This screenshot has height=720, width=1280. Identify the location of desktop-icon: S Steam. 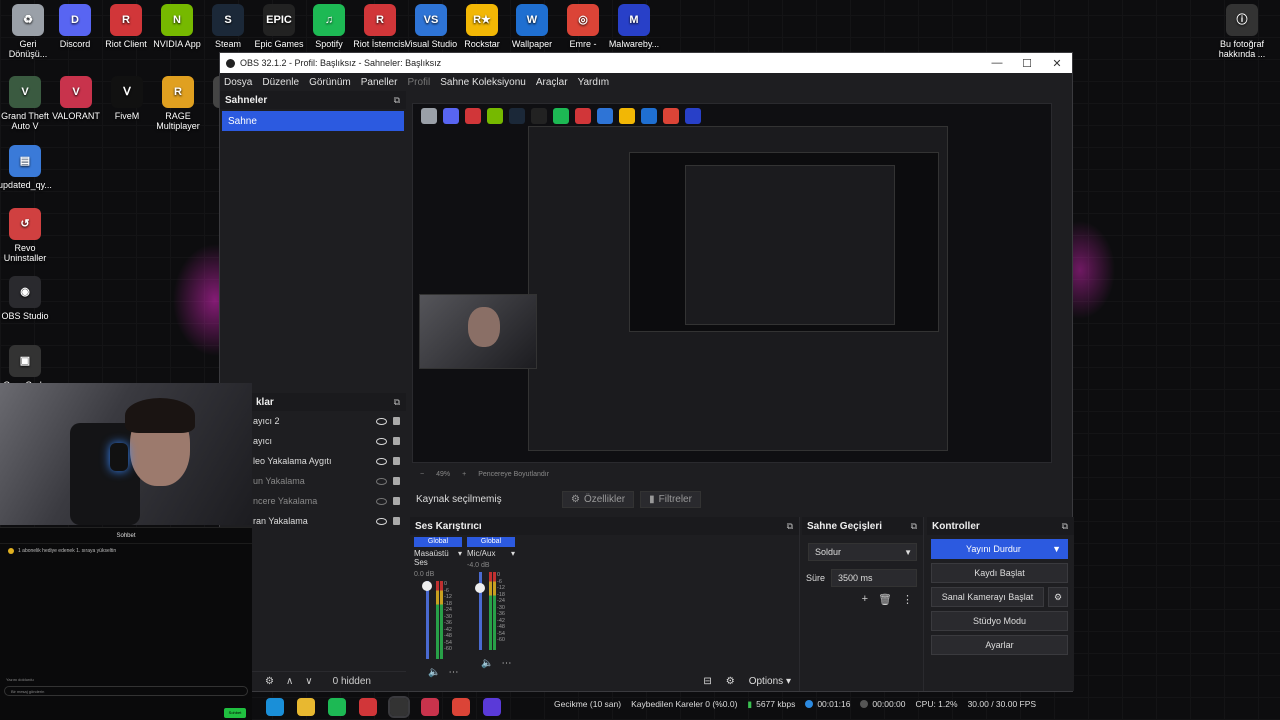
(228, 26).